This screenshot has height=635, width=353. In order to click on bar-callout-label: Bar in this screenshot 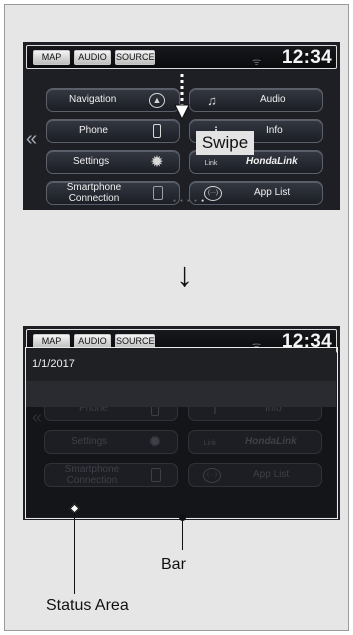, I will do `click(173, 564)`.